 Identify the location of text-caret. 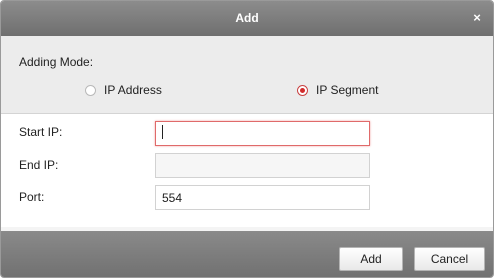
(162, 132).